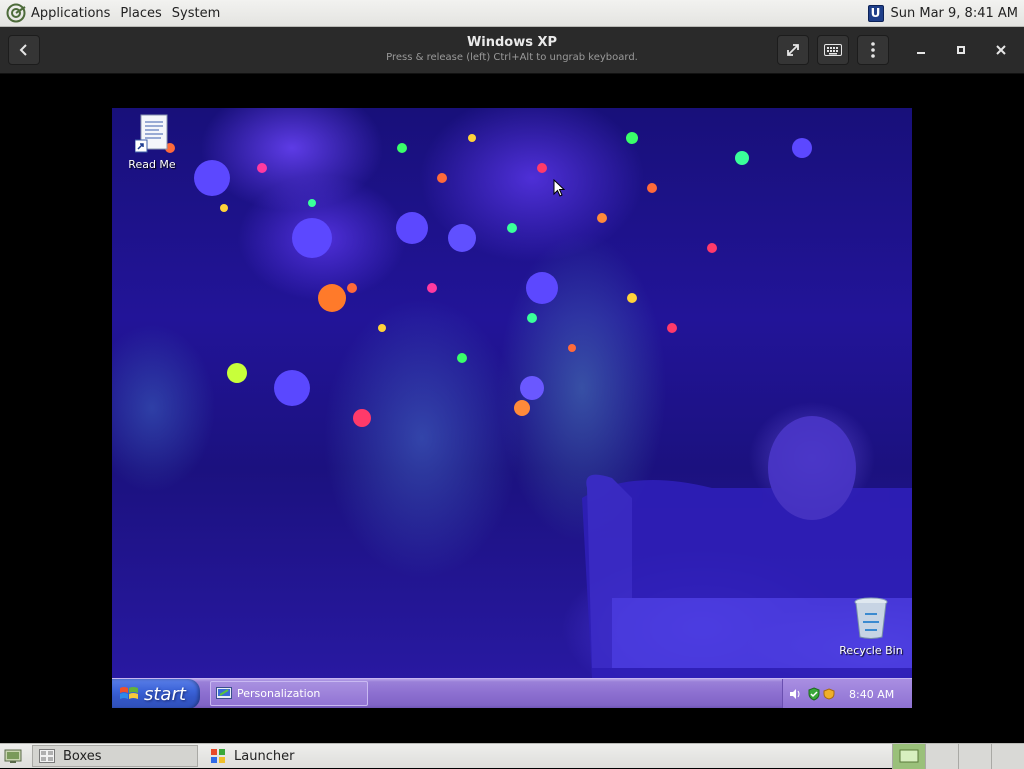  I want to click on xp-clock: 8:40 AM, so click(871, 694).